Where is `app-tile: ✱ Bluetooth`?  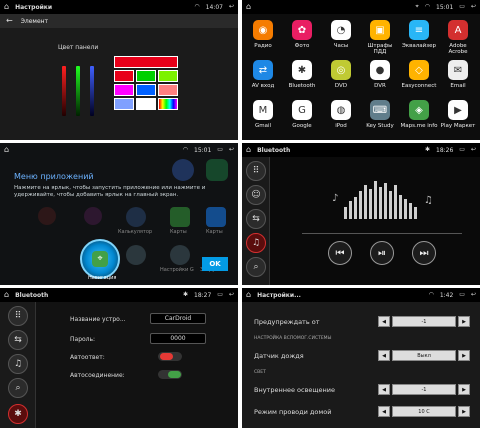
app-tile: ✱ Bluetooth is located at coordinates (302, 74).